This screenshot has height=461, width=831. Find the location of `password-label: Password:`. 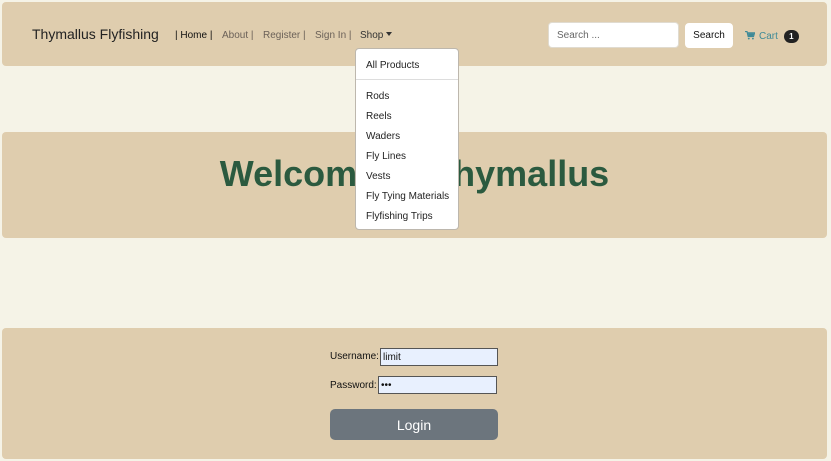

password-label: Password: is located at coordinates (353, 385).